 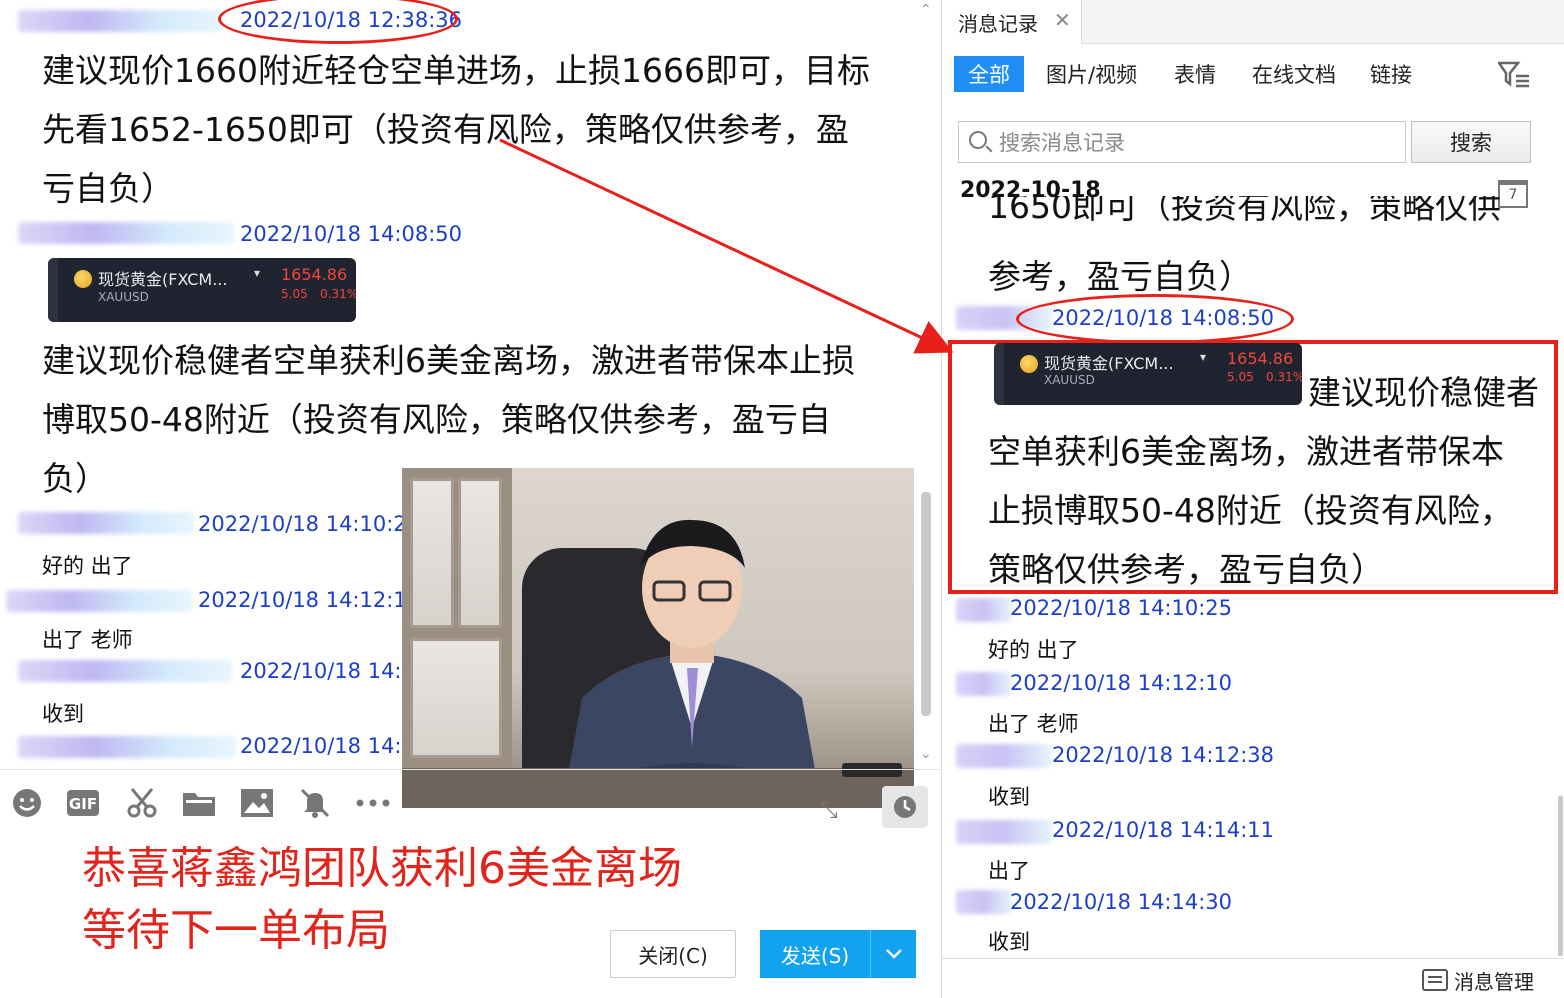 What do you see at coordinates (1435, 980) in the screenshot?
I see `chat-bubble-icon` at bounding box center [1435, 980].